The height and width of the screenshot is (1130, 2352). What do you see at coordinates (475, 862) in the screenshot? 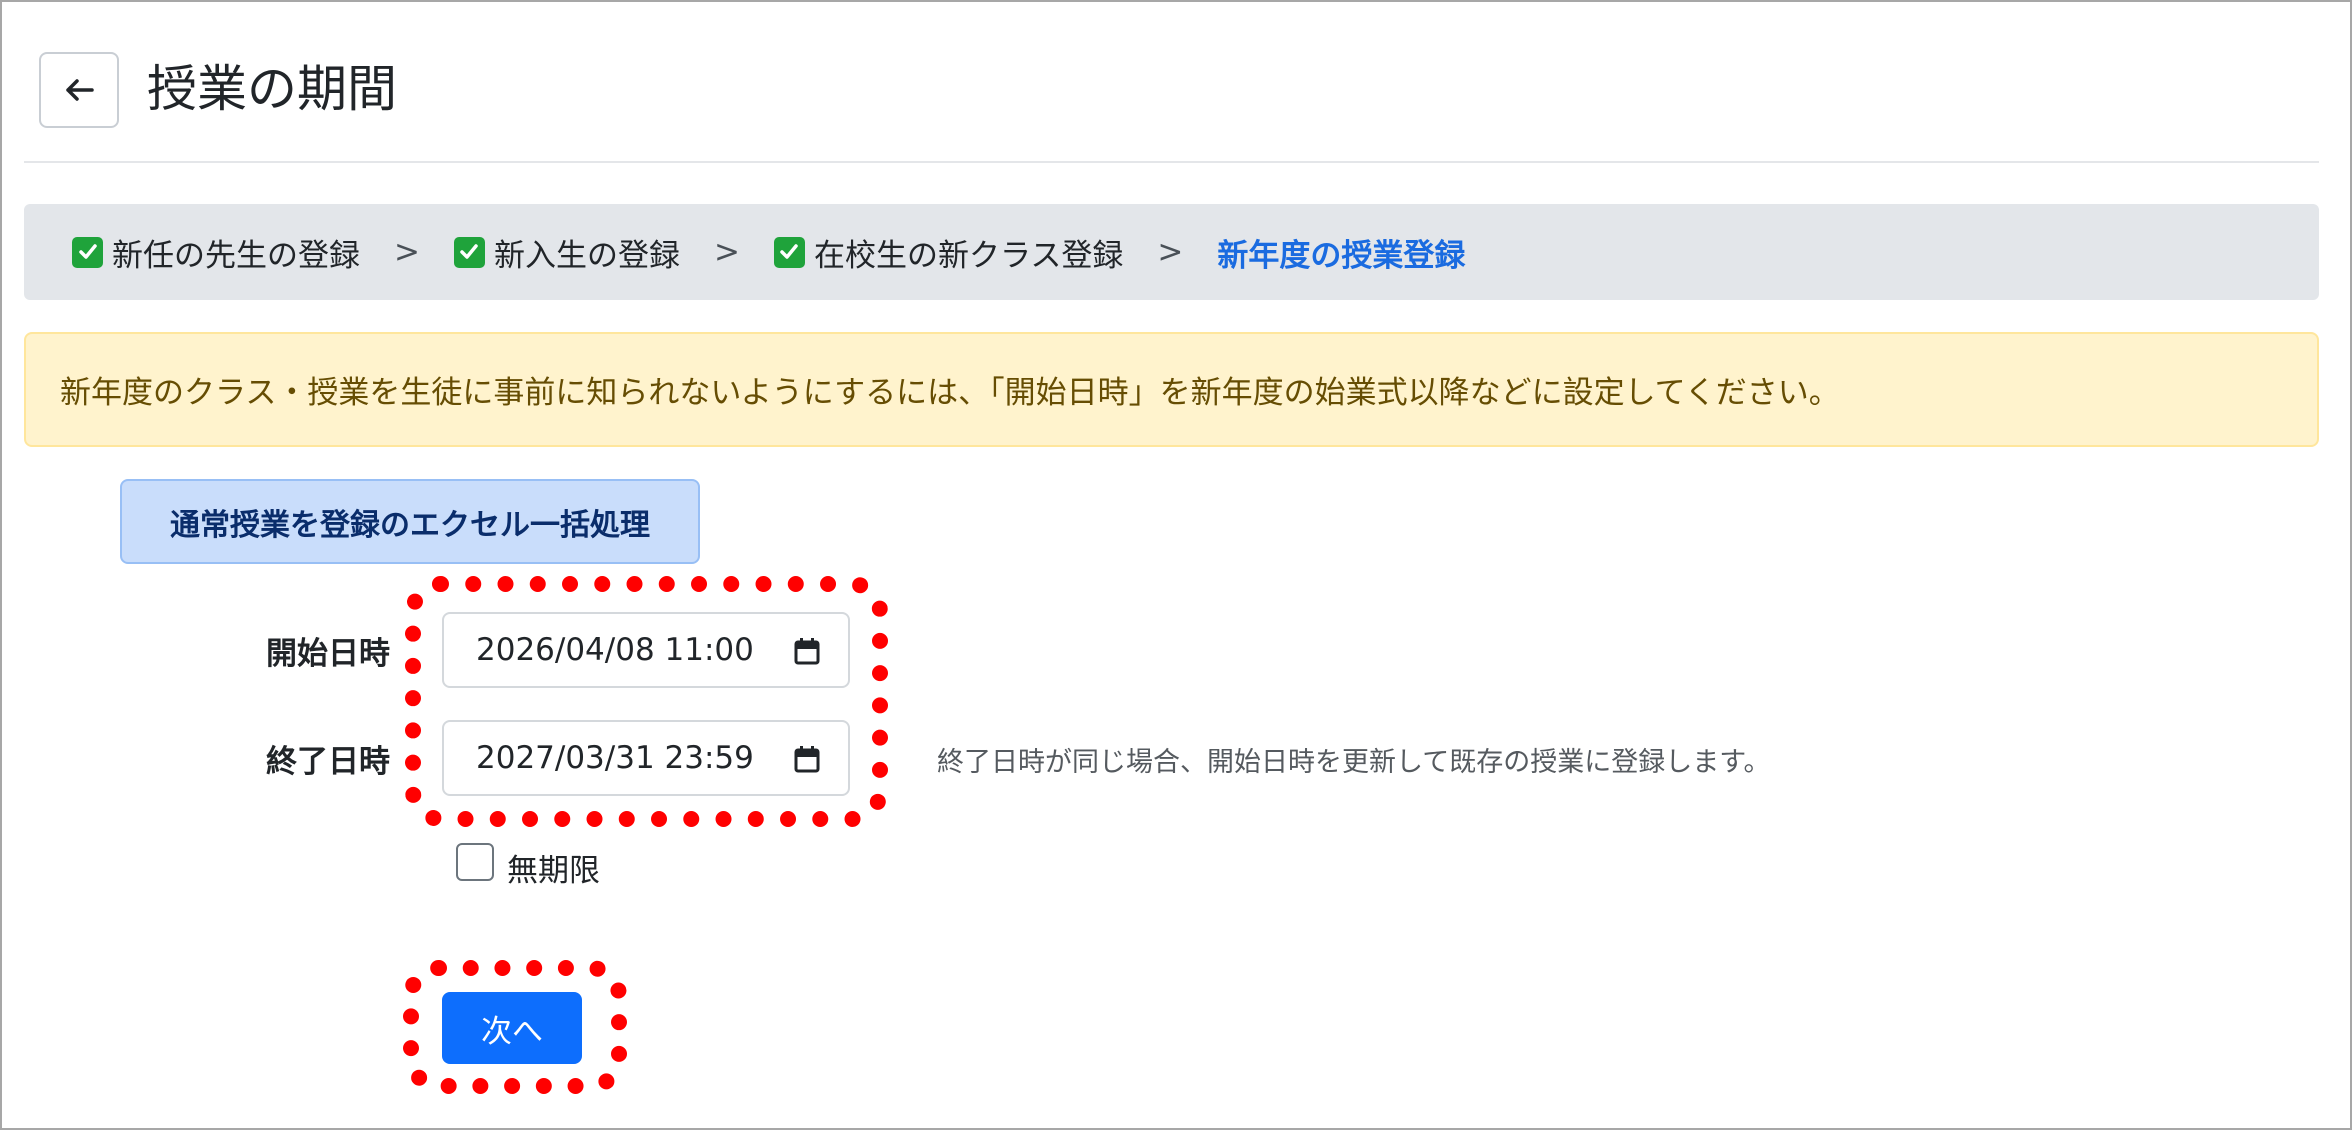
I see `no-limit-checkbox` at bounding box center [475, 862].